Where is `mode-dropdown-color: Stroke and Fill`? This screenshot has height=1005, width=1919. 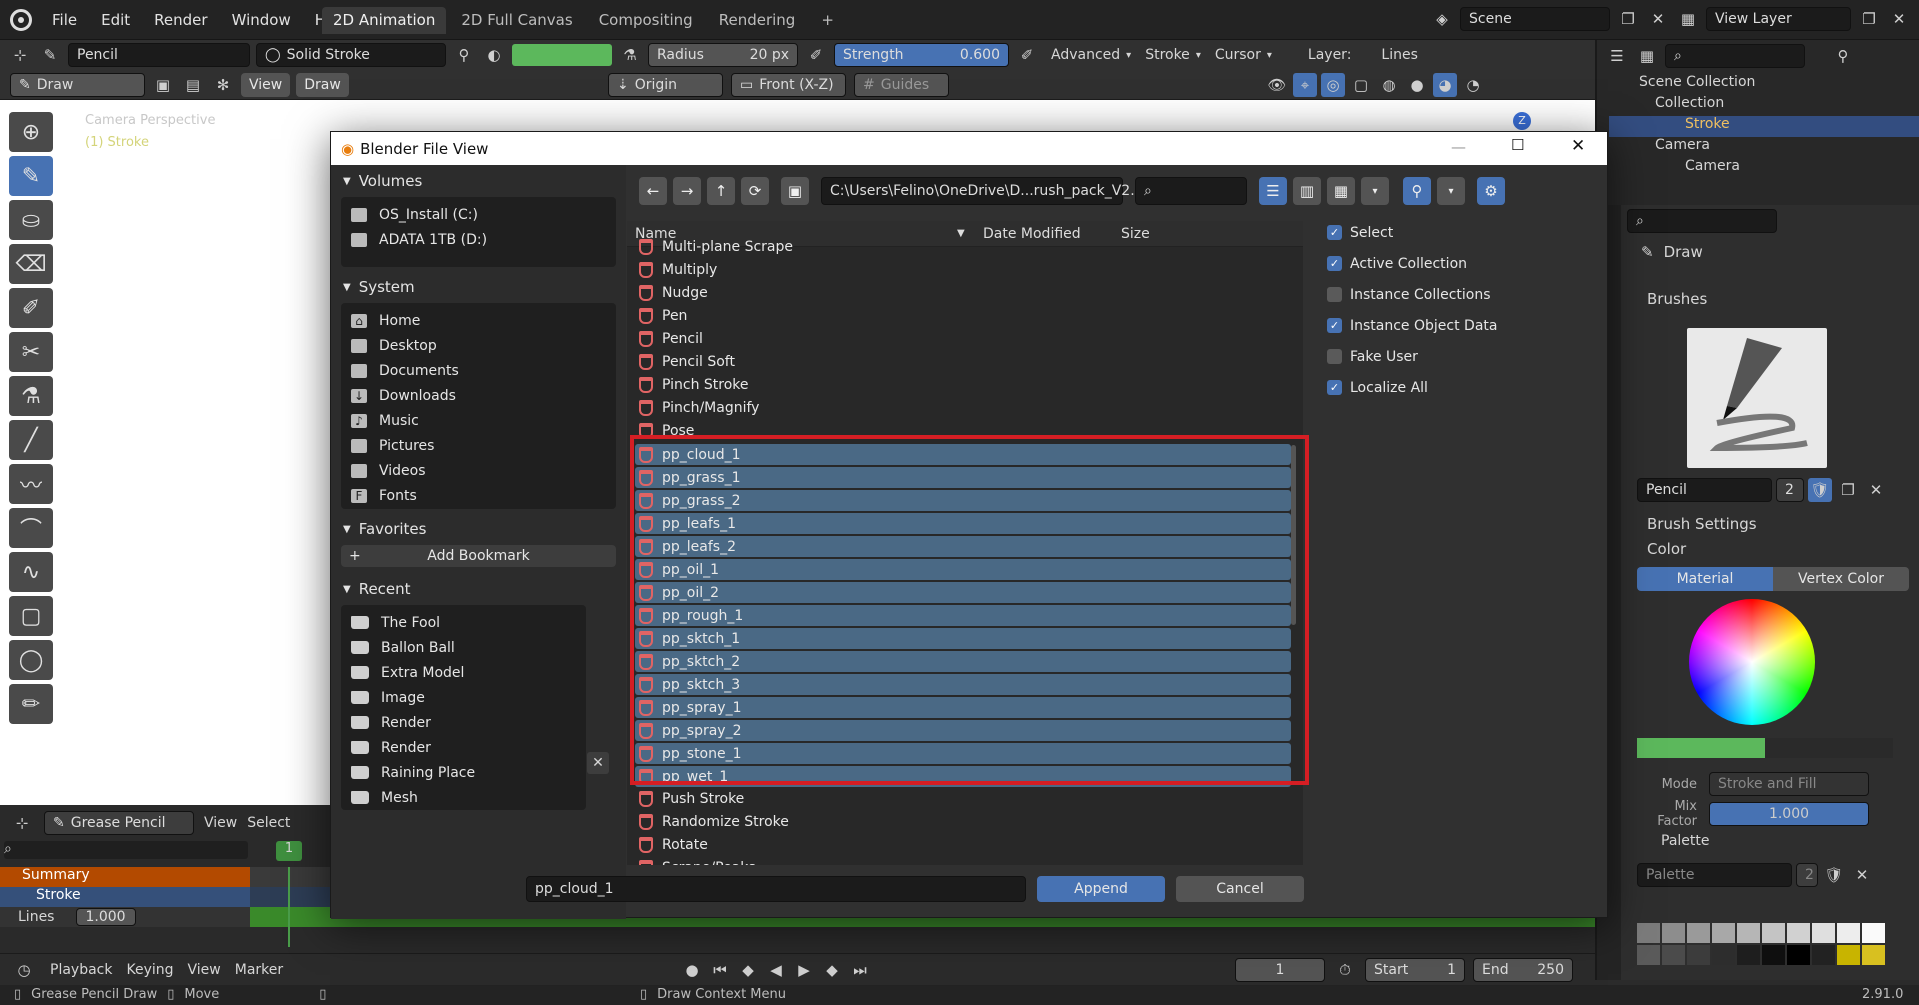 mode-dropdown-color: Stroke and Fill is located at coordinates (1789, 784).